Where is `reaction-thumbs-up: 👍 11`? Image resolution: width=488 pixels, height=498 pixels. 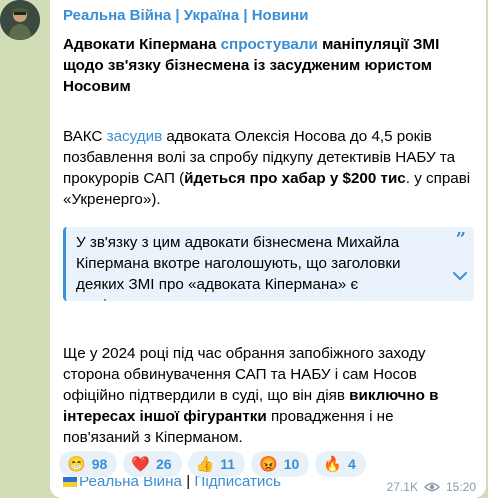
reaction-thumbs-up: 👍 11 is located at coordinates (216, 464).